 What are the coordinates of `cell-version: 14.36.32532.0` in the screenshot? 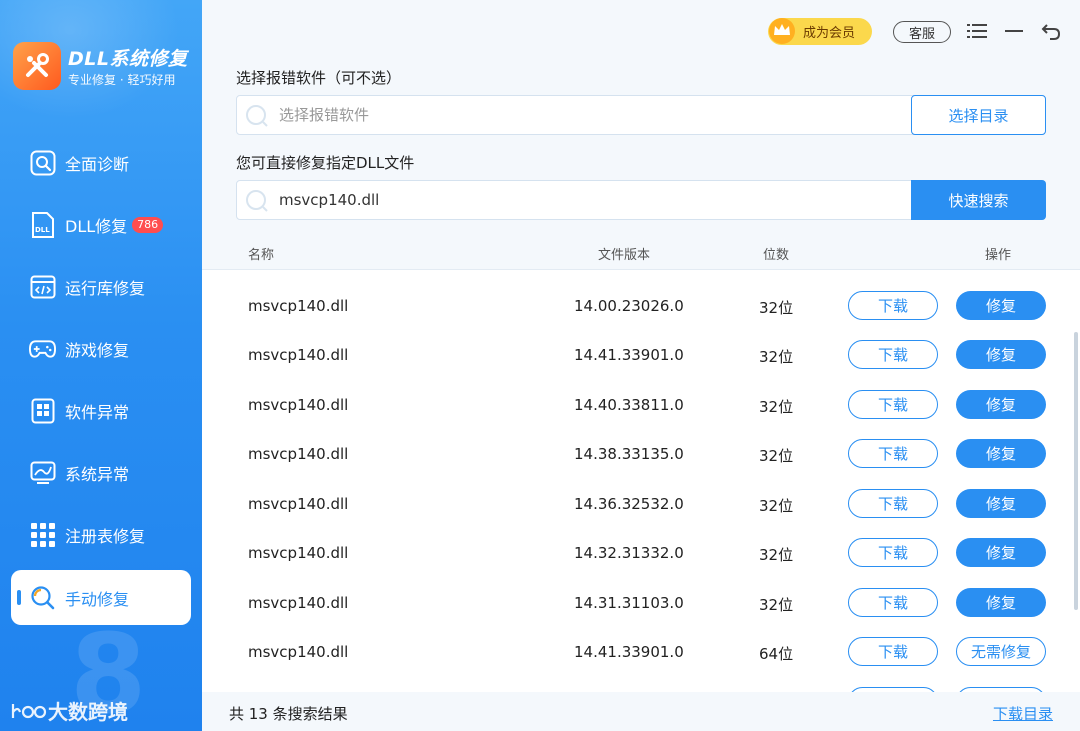 It's located at (629, 504).